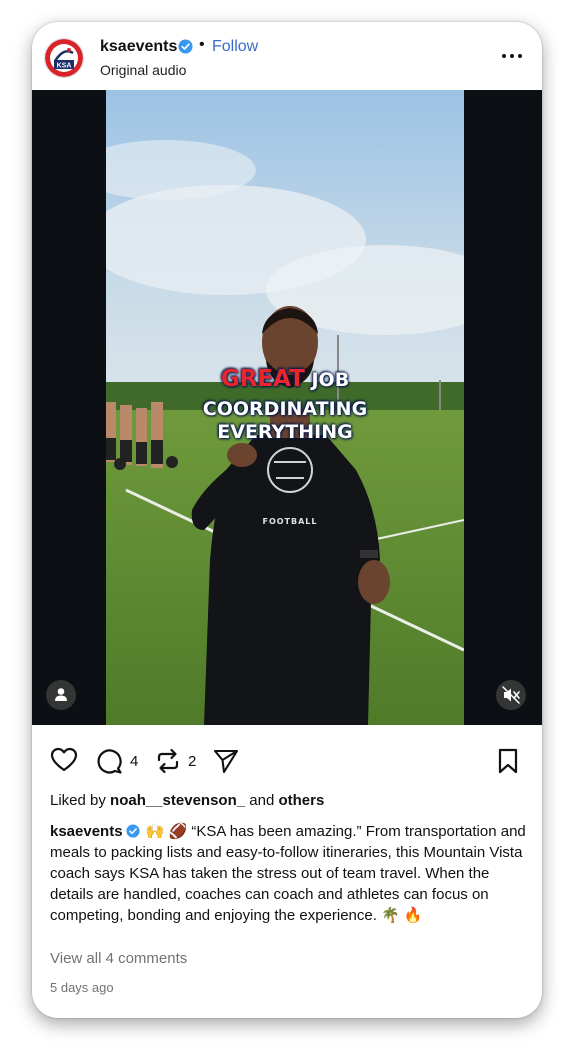  Describe the element at coordinates (235, 47) in the screenshot. I see `follow-button: Follow` at that location.